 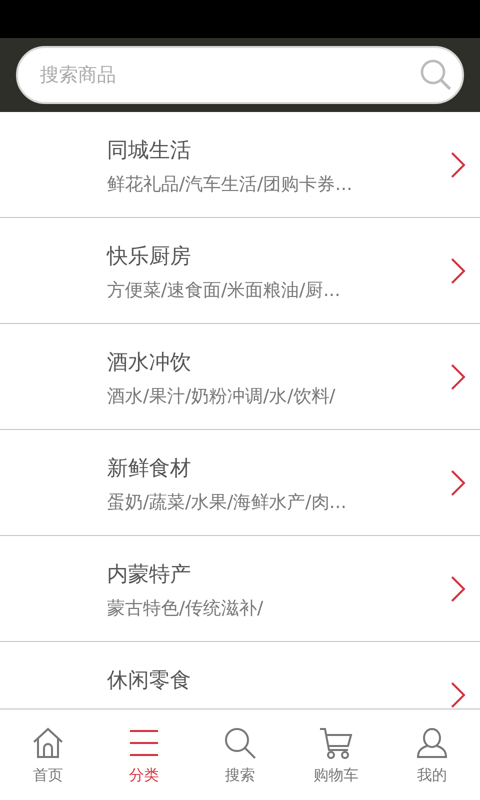 I want to click on tab-item: 分类, so click(x=144, y=755).